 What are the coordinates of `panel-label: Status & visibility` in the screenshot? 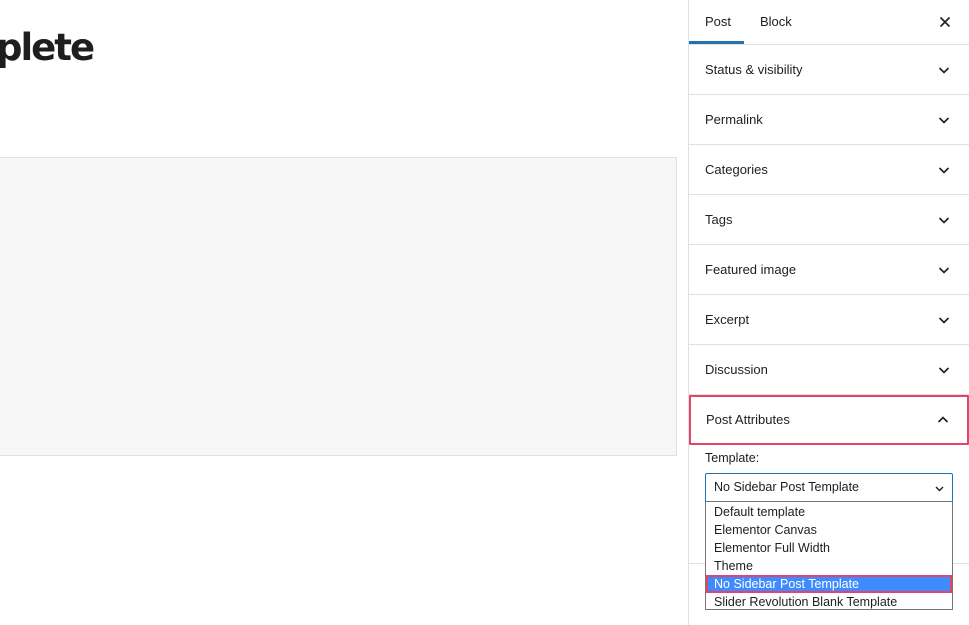 It's located at (754, 69).